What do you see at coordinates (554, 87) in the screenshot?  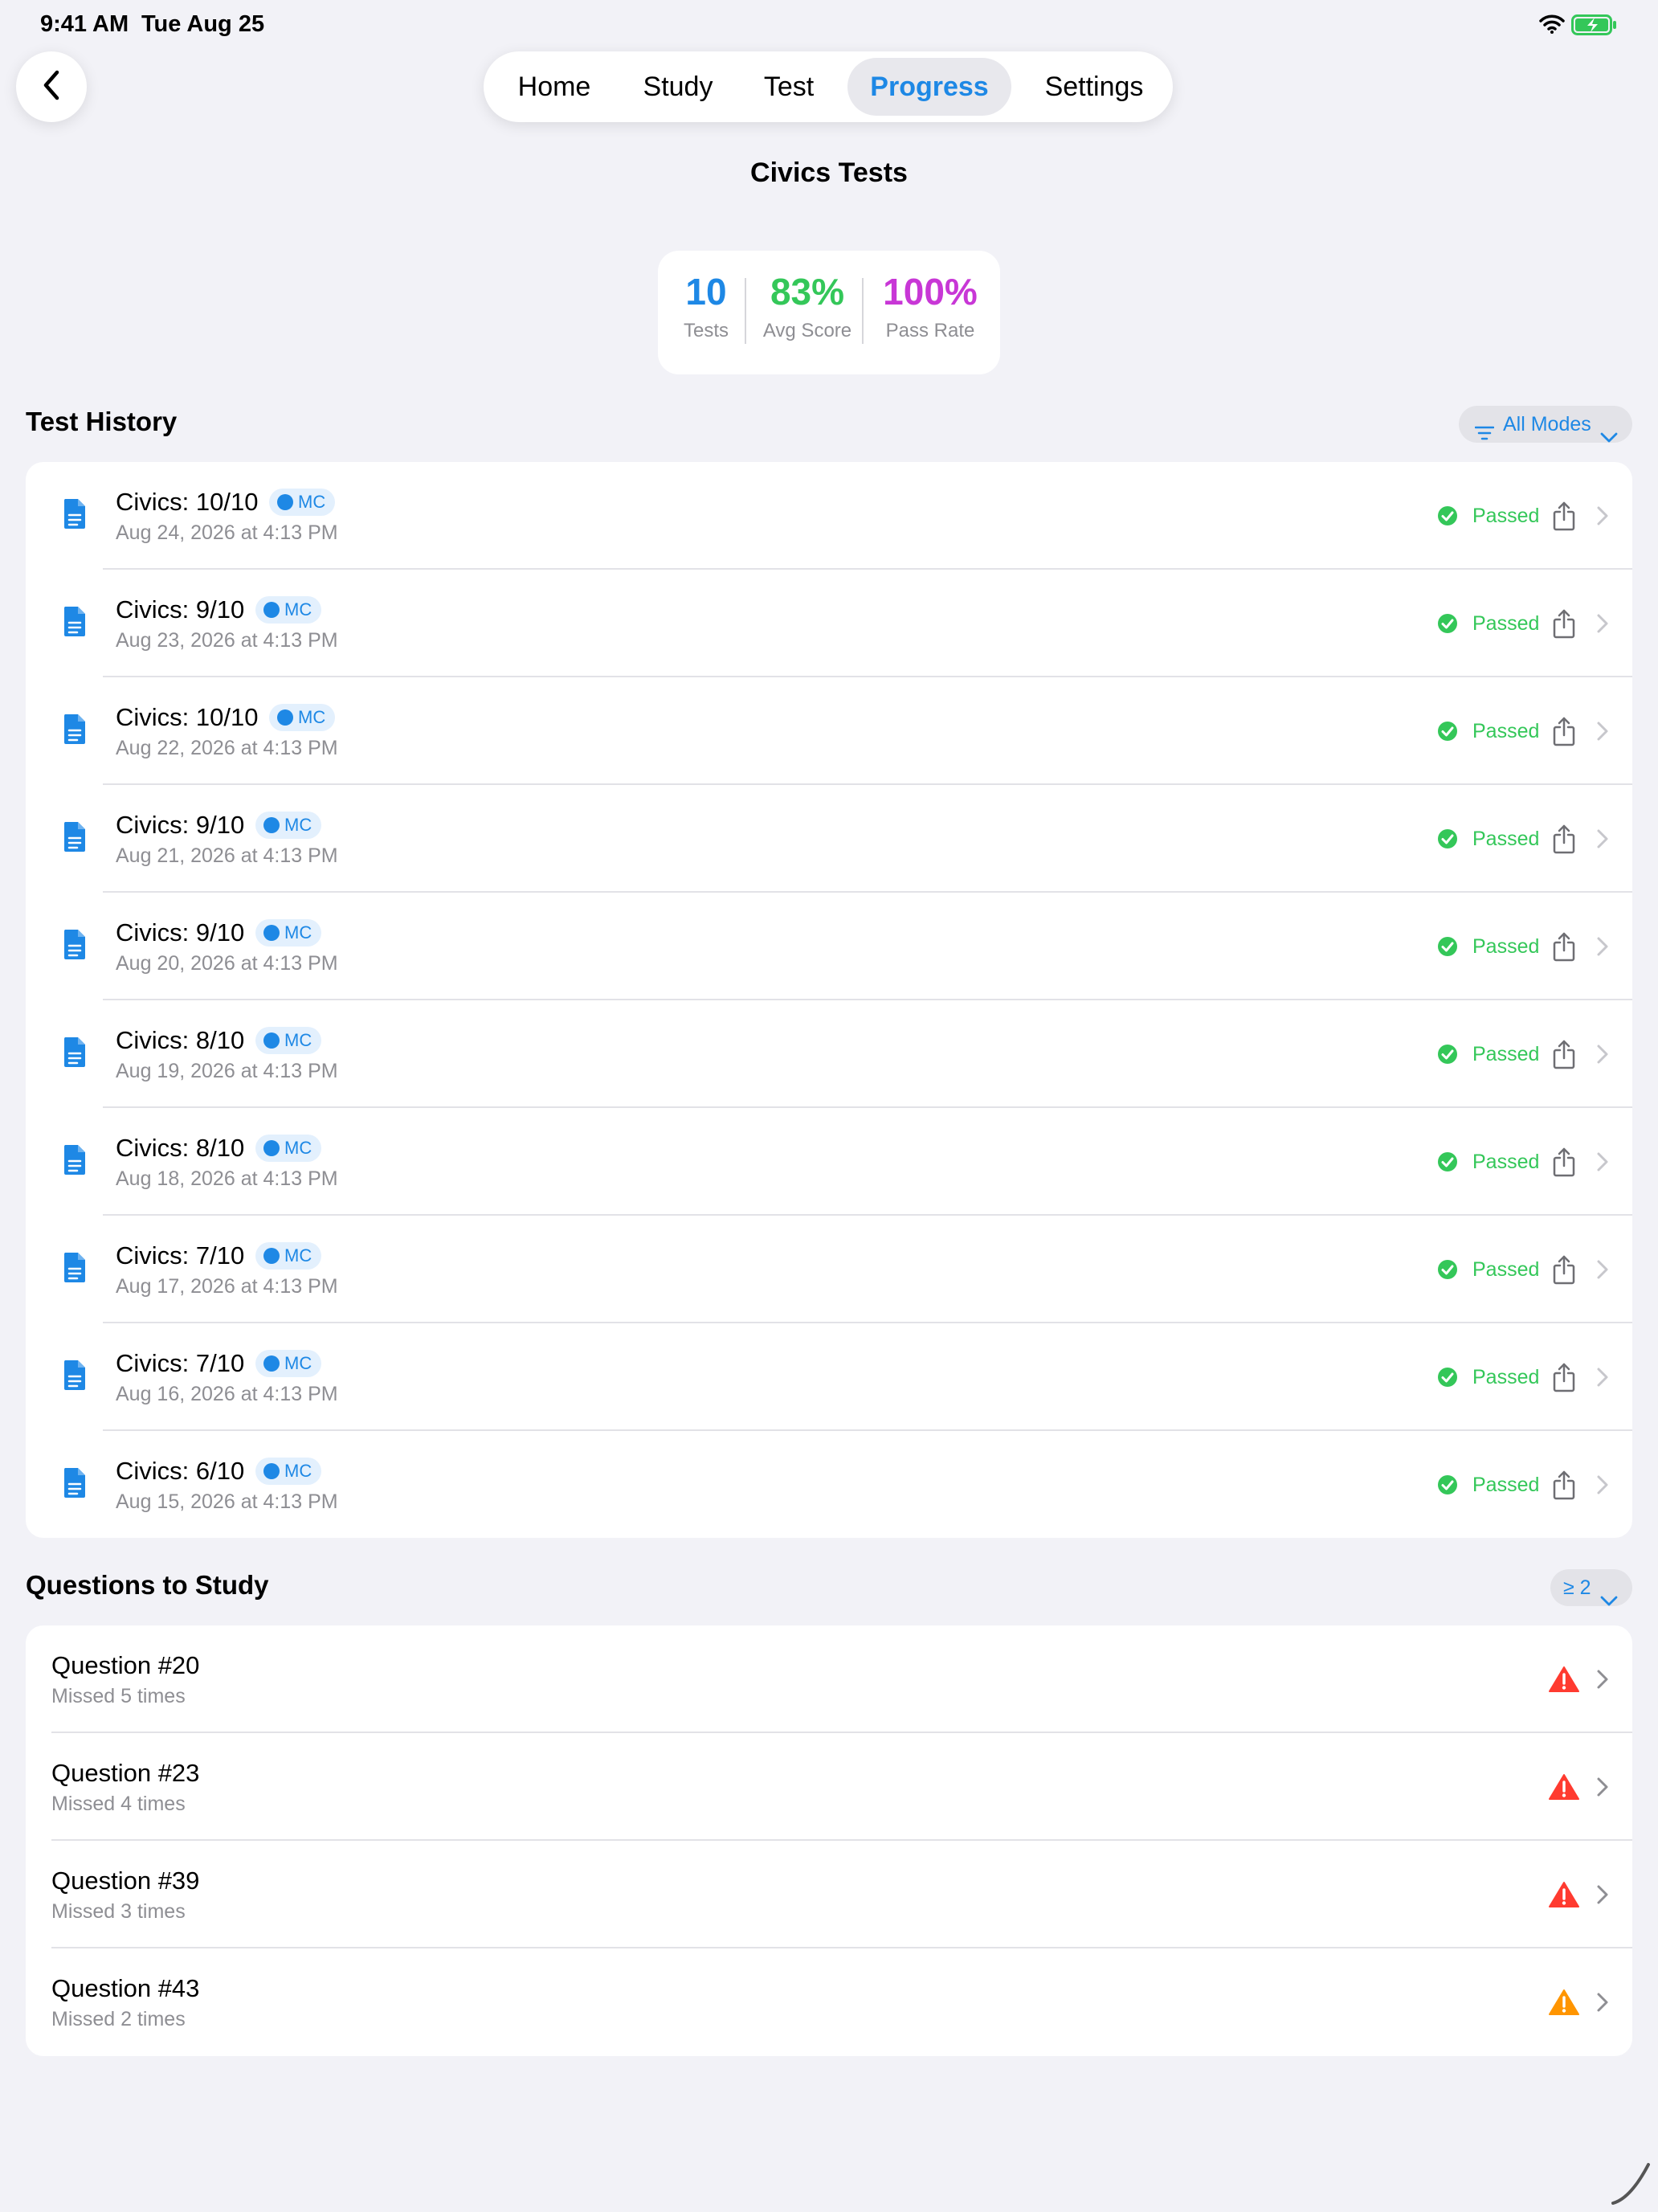 I see `tab-home: Home` at bounding box center [554, 87].